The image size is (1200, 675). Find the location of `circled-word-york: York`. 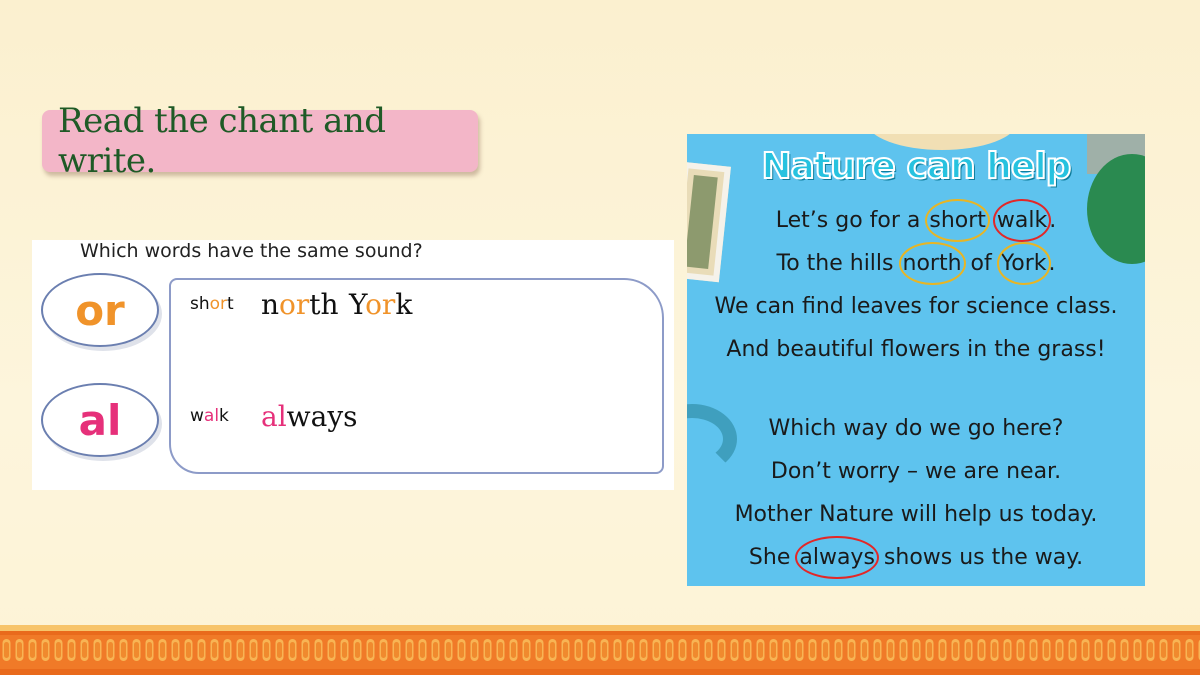

circled-word-york: York is located at coordinates (1023, 263).